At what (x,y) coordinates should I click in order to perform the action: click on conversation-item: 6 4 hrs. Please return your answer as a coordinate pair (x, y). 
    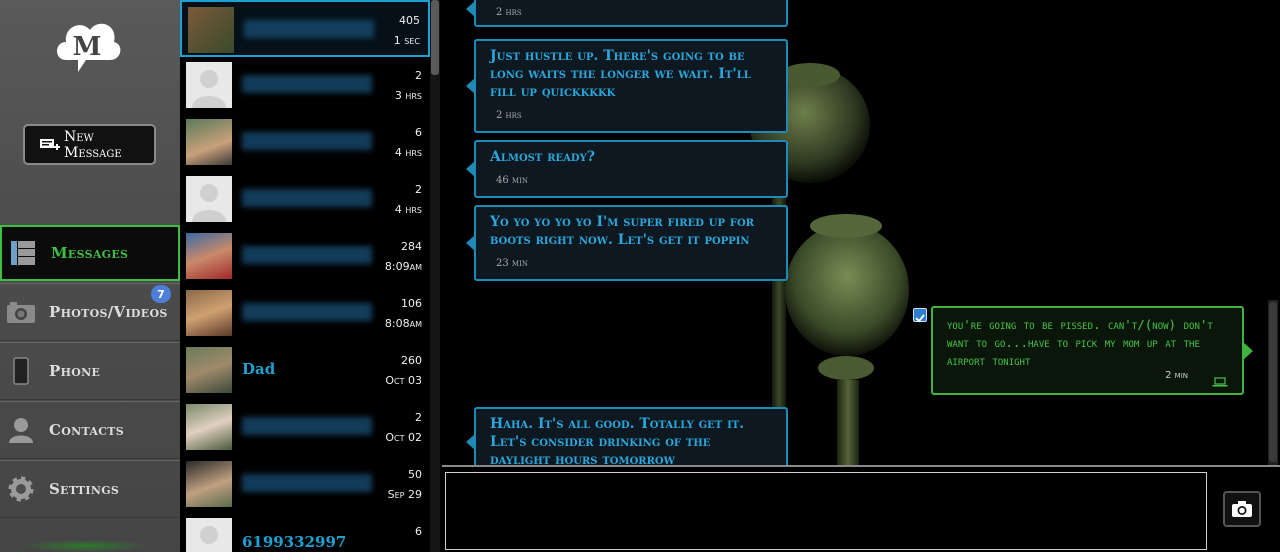
    Looking at the image, I should click on (305, 142).